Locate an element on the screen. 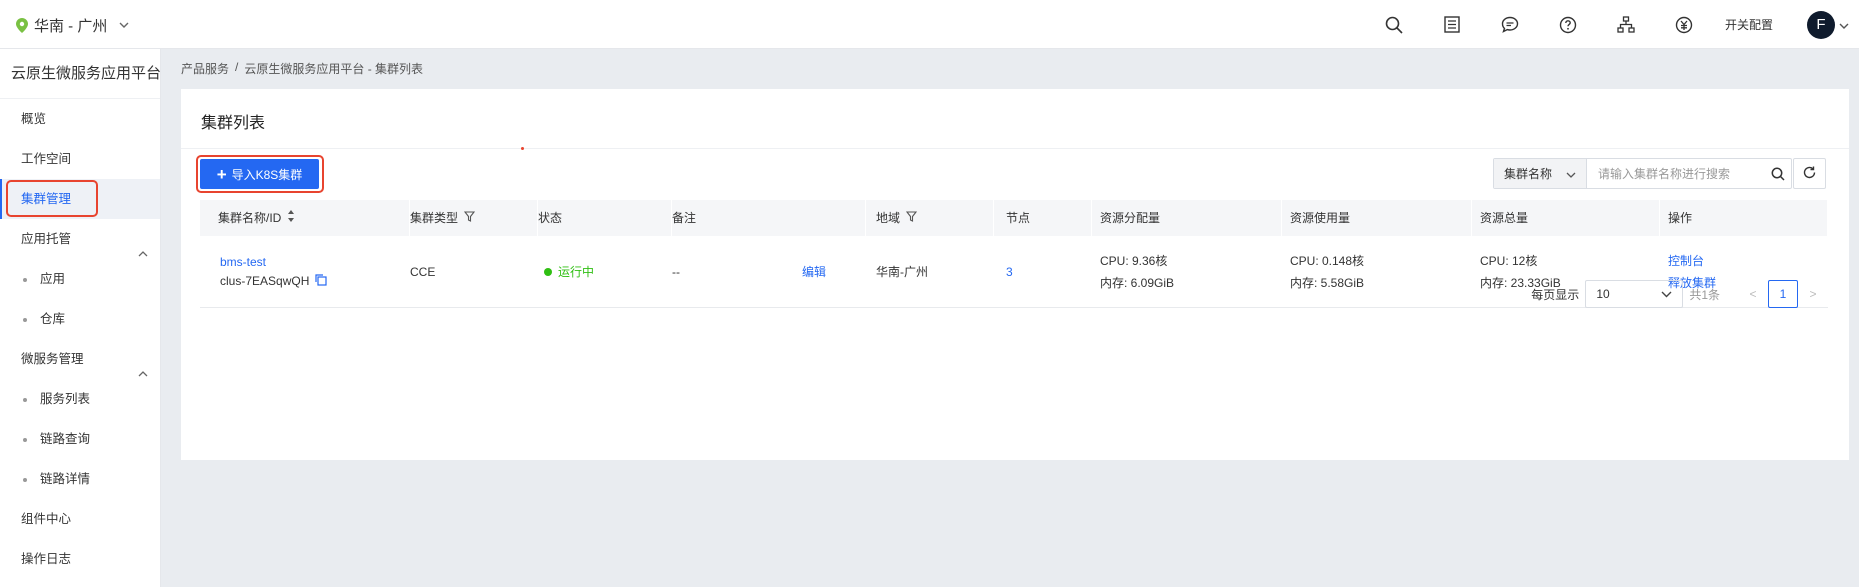 This screenshot has height=587, width=1859. refresh-button is located at coordinates (1809, 173).